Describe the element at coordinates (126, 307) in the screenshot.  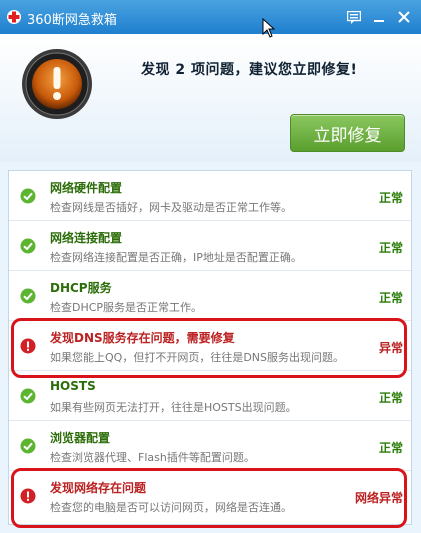
I see `check-item-description: 检查DHCP服务是否正常工作。` at that location.